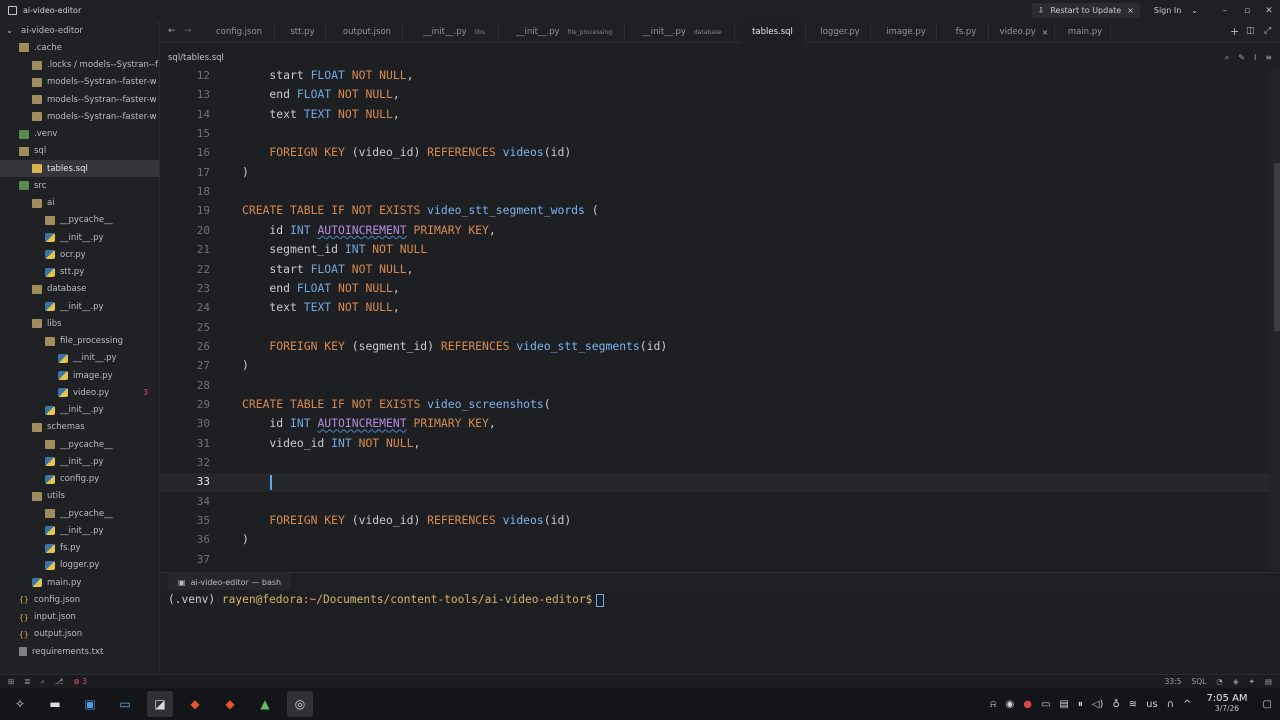 This screenshot has height=720, width=1280. What do you see at coordinates (79, 341) in the screenshot?
I see `tree-item: file_processing` at bounding box center [79, 341].